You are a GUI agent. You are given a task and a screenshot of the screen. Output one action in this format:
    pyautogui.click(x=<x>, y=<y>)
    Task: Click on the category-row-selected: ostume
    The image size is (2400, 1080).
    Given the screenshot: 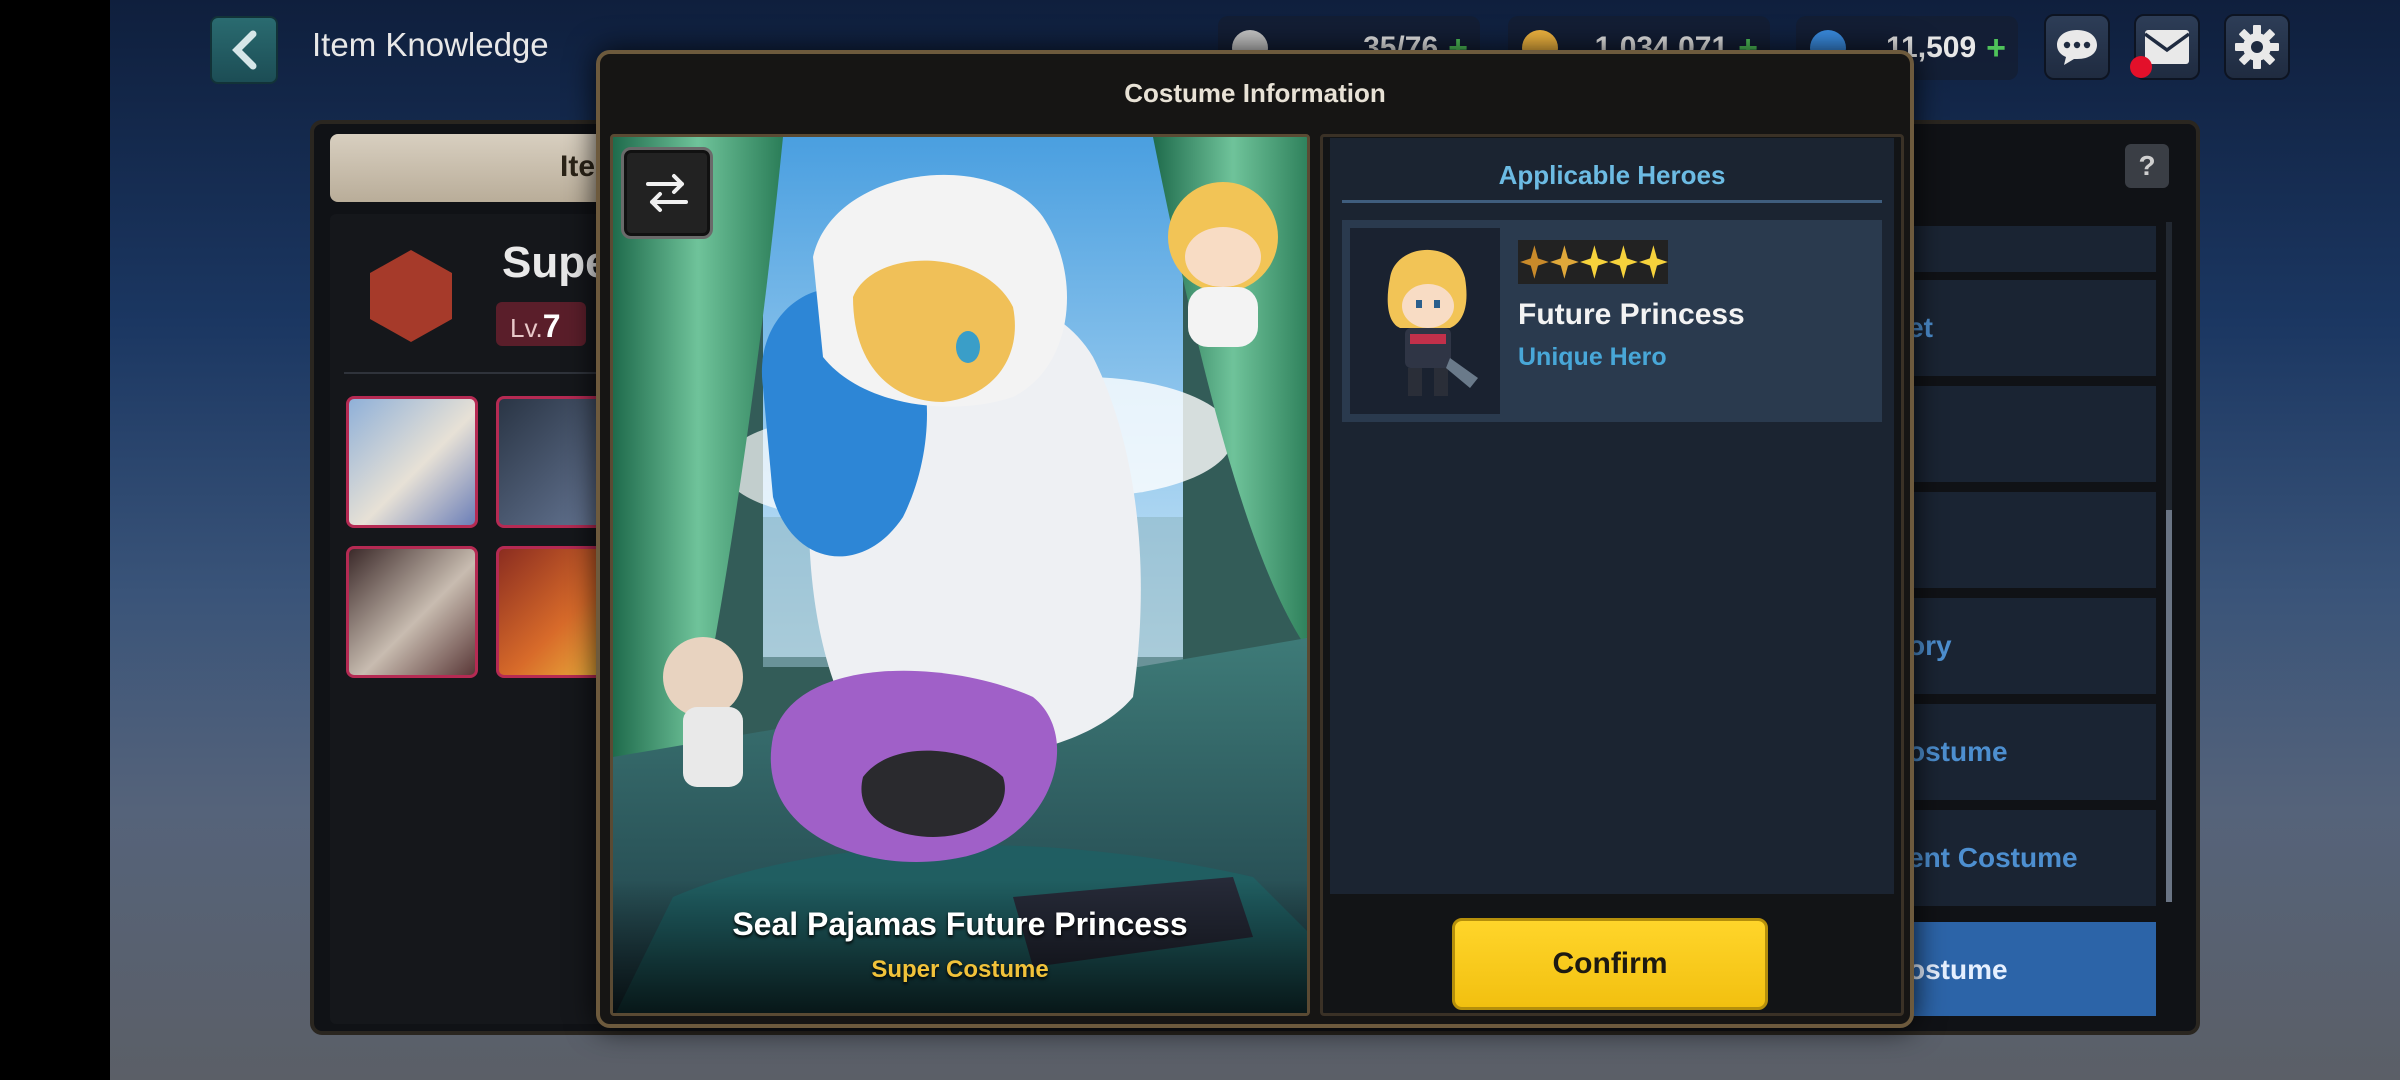 What is the action you would take?
    pyautogui.click(x=2028, y=969)
    